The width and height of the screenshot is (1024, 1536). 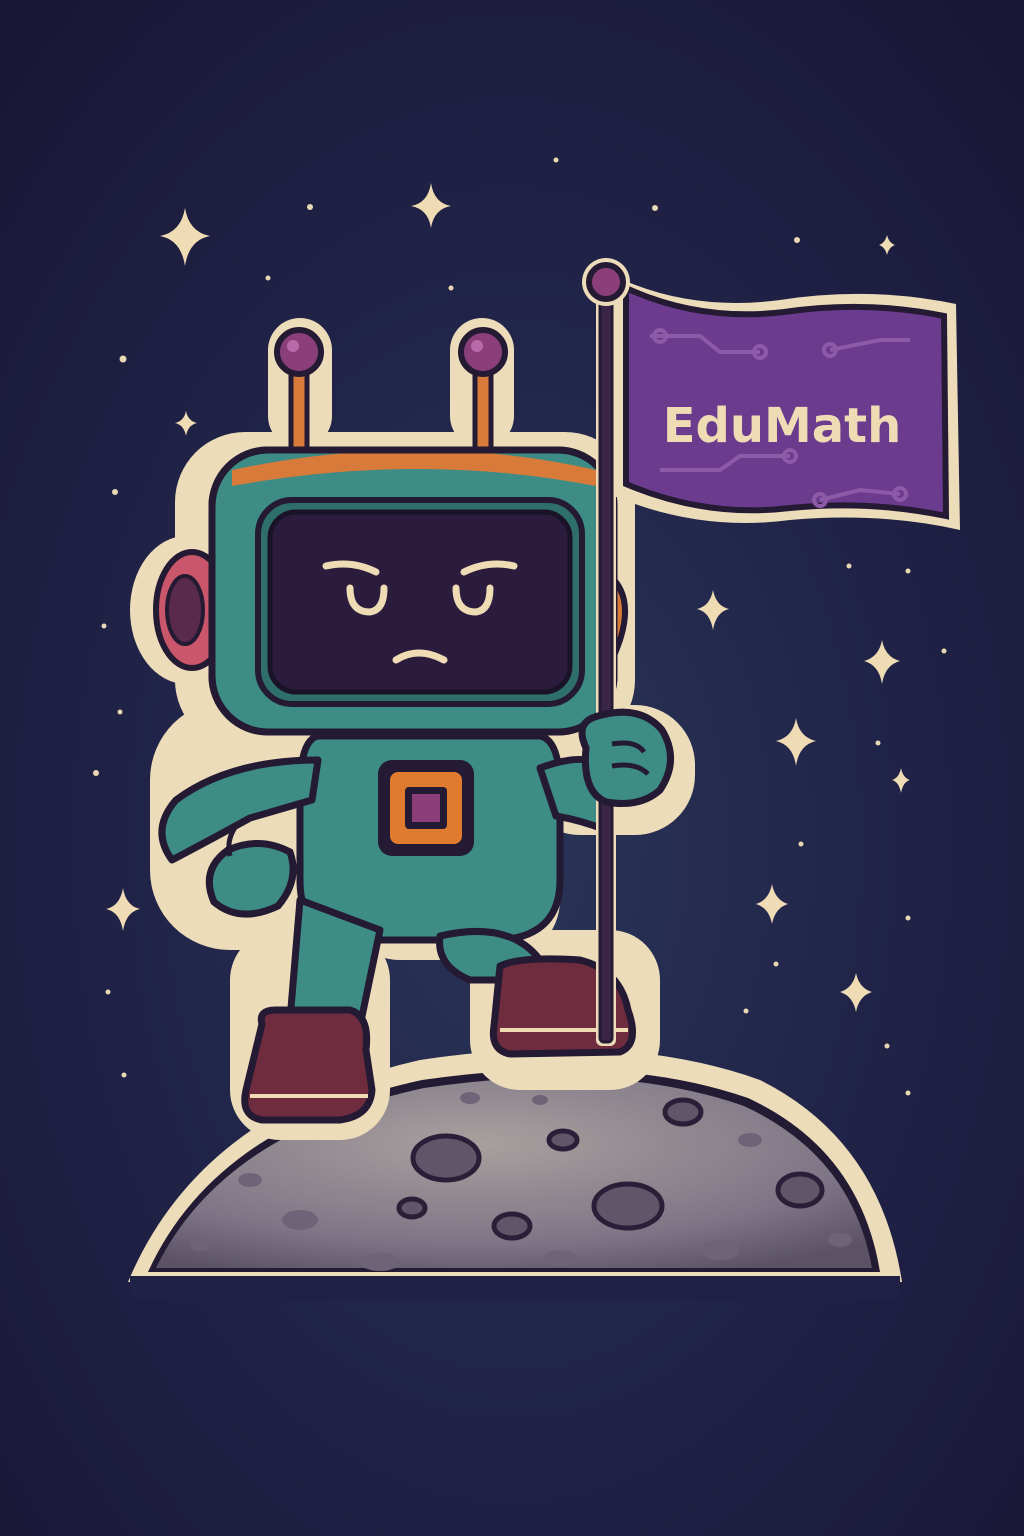 What do you see at coordinates (420, 602) in the screenshot?
I see `robot-screen` at bounding box center [420, 602].